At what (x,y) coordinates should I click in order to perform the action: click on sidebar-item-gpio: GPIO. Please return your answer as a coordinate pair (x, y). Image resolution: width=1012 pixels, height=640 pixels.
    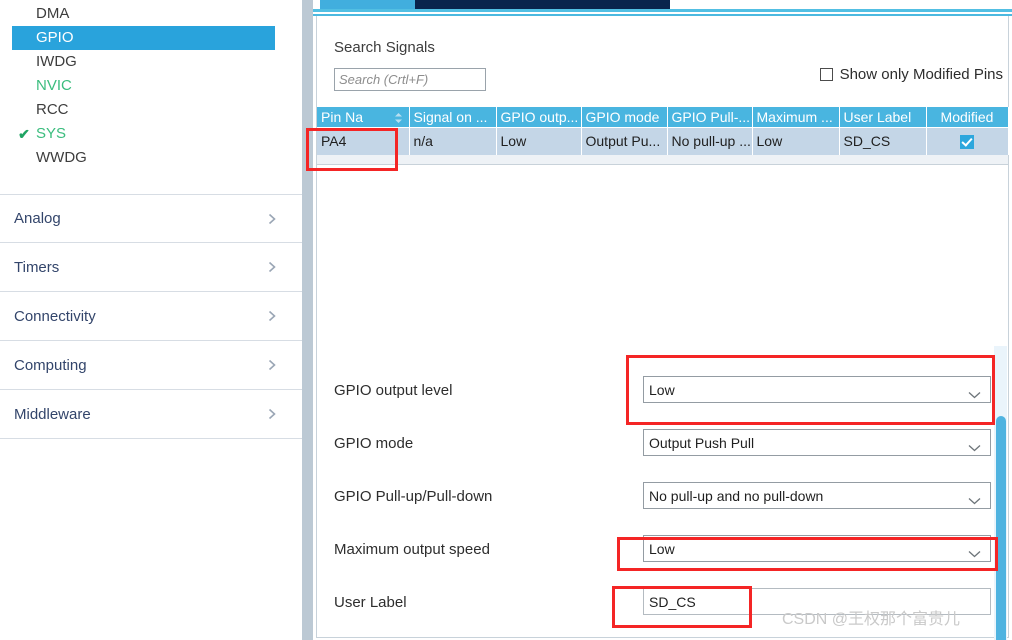
    Looking at the image, I should click on (143, 38).